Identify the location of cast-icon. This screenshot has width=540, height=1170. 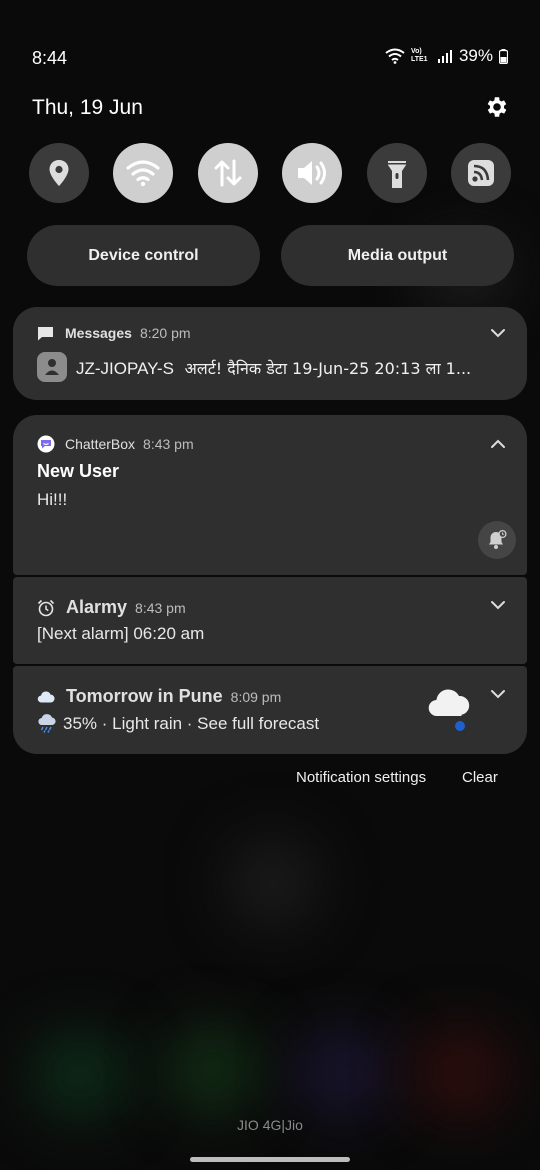
(480, 173).